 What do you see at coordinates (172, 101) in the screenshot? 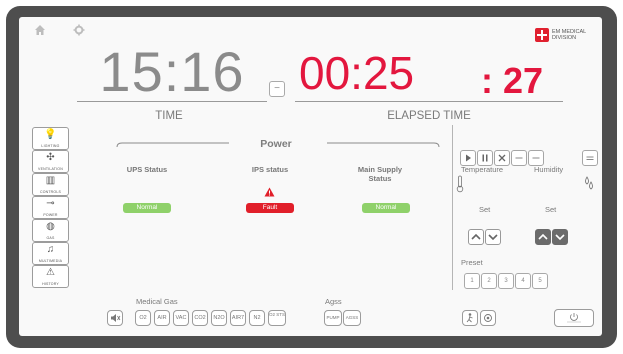
I see `time-underline` at bounding box center [172, 101].